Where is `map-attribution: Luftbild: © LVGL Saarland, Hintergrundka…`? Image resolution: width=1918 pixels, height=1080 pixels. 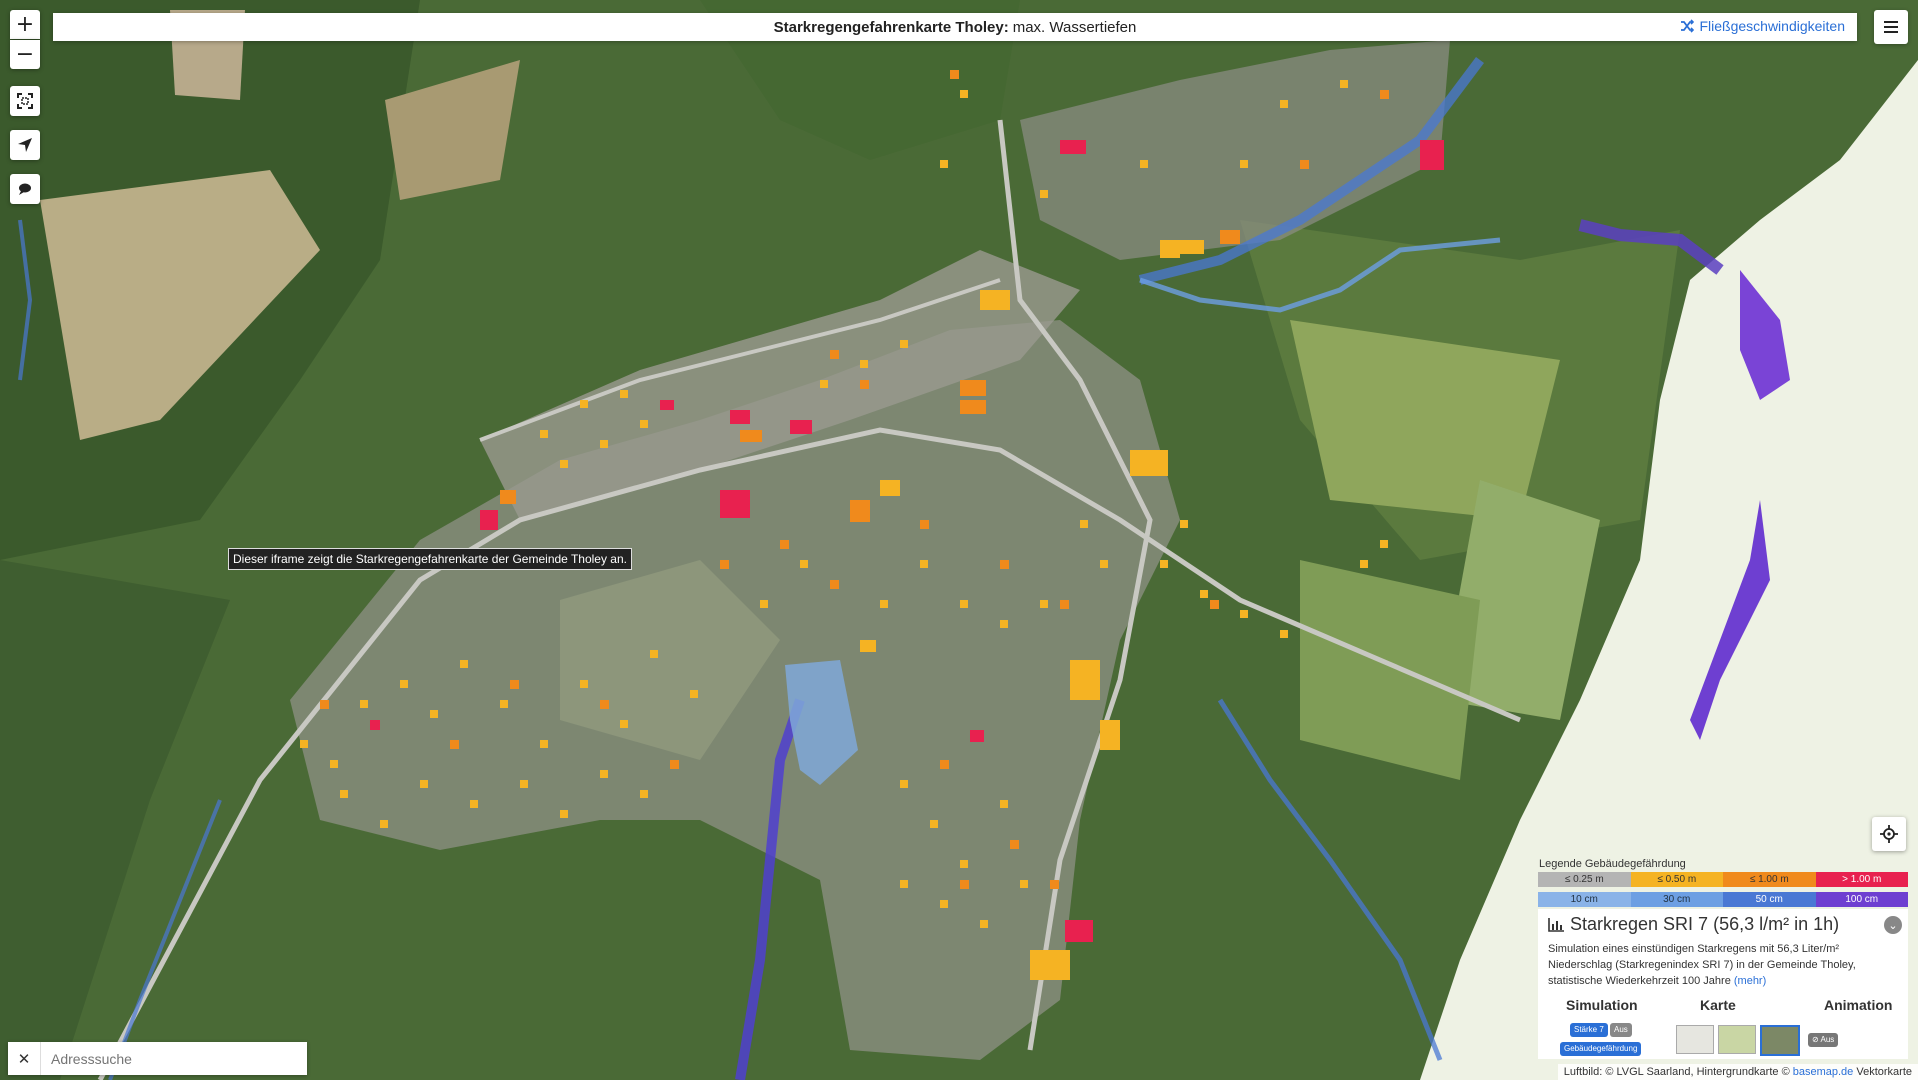
map-attribution: Luftbild: © LVGL Saarland, Hintergrundka… is located at coordinates (1737, 1072).